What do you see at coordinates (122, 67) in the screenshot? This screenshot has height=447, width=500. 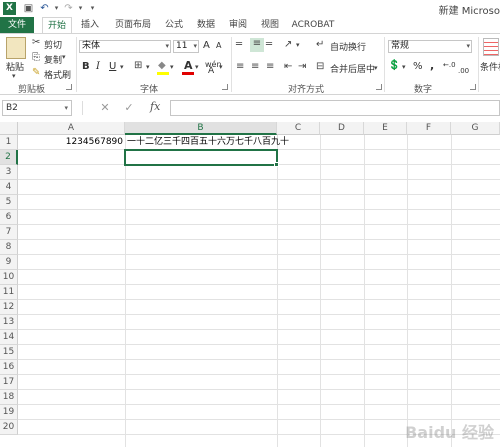 I see `underline-dropdown-icon: ▾` at bounding box center [122, 67].